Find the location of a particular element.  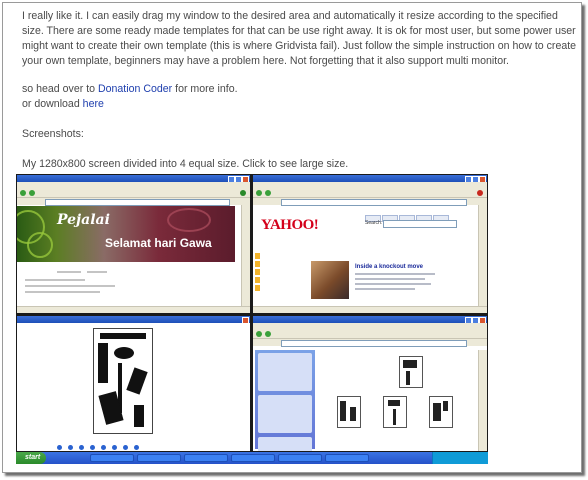

donation-coder-link: Donation Coder is located at coordinates (135, 89).